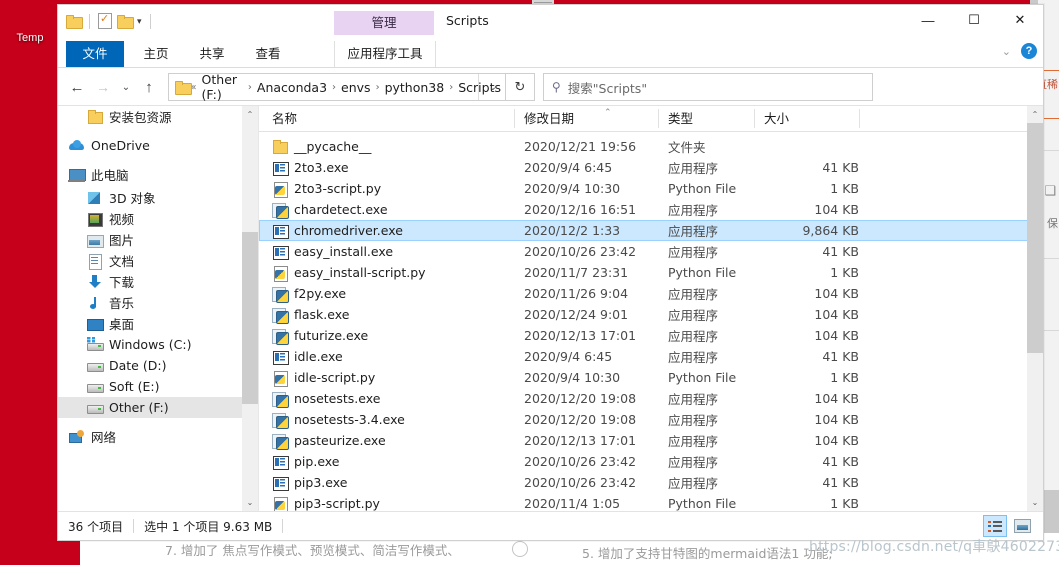 Image resolution: width=1059 pixels, height=565 pixels. Describe the element at coordinates (318, 356) in the screenshot. I see `file-name-label: idle.exe` at that location.